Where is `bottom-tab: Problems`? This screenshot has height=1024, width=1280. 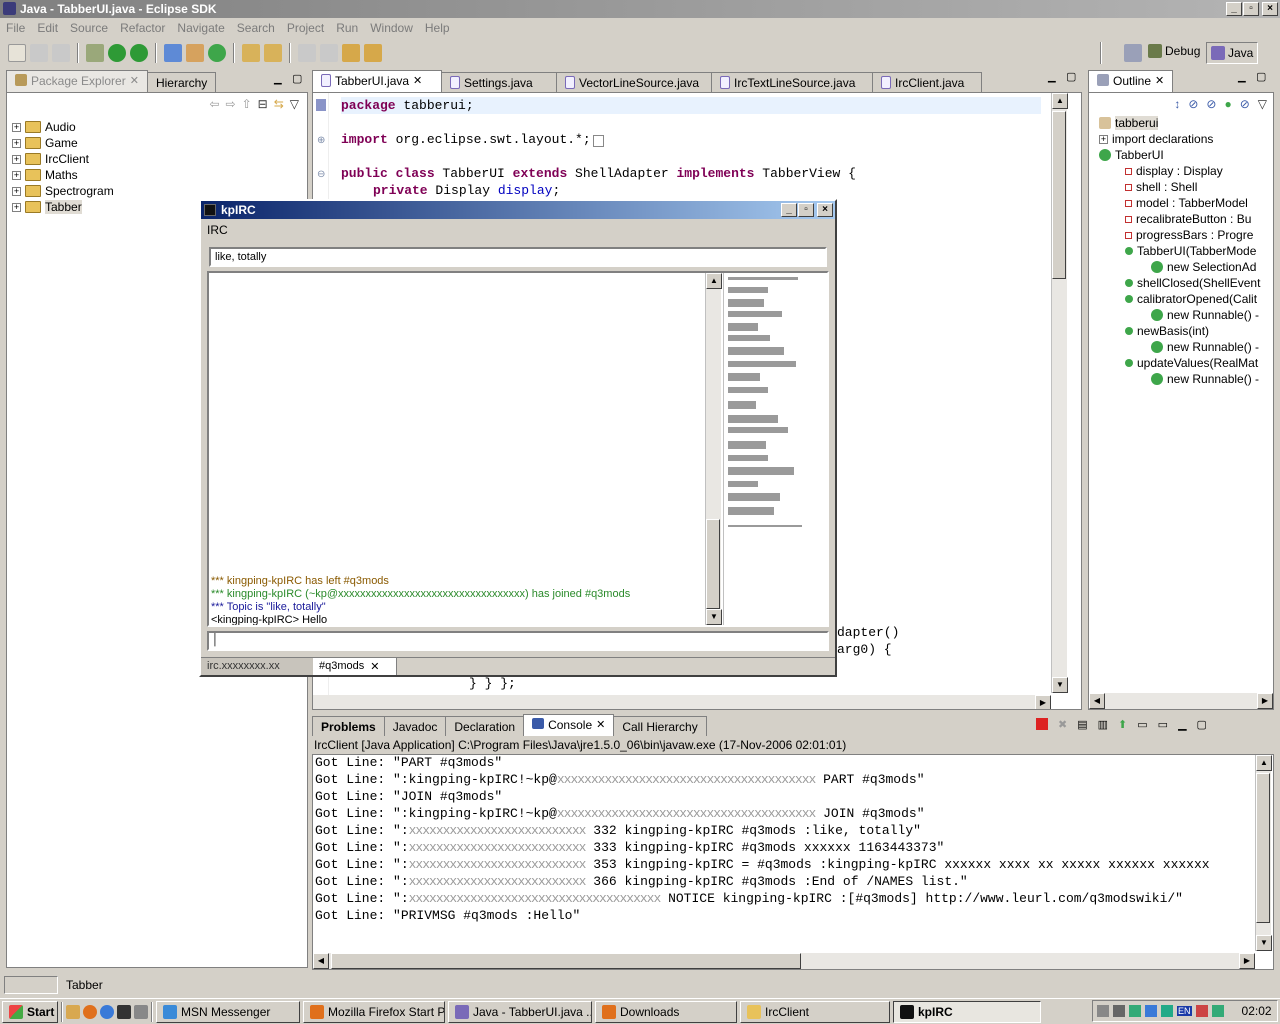
bottom-tab: Problems is located at coordinates (348, 726).